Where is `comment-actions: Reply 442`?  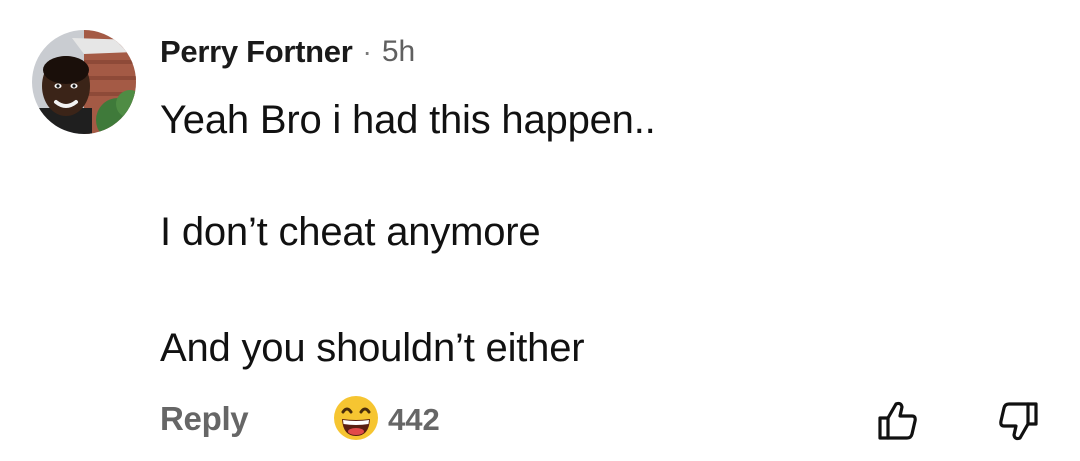 comment-actions: Reply 442 is located at coordinates (540, 424).